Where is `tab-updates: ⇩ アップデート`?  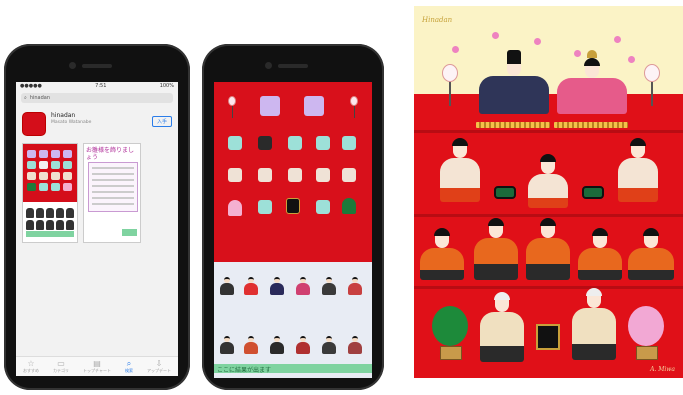 tab-updates: ⇩ アップデート is located at coordinates (159, 366).